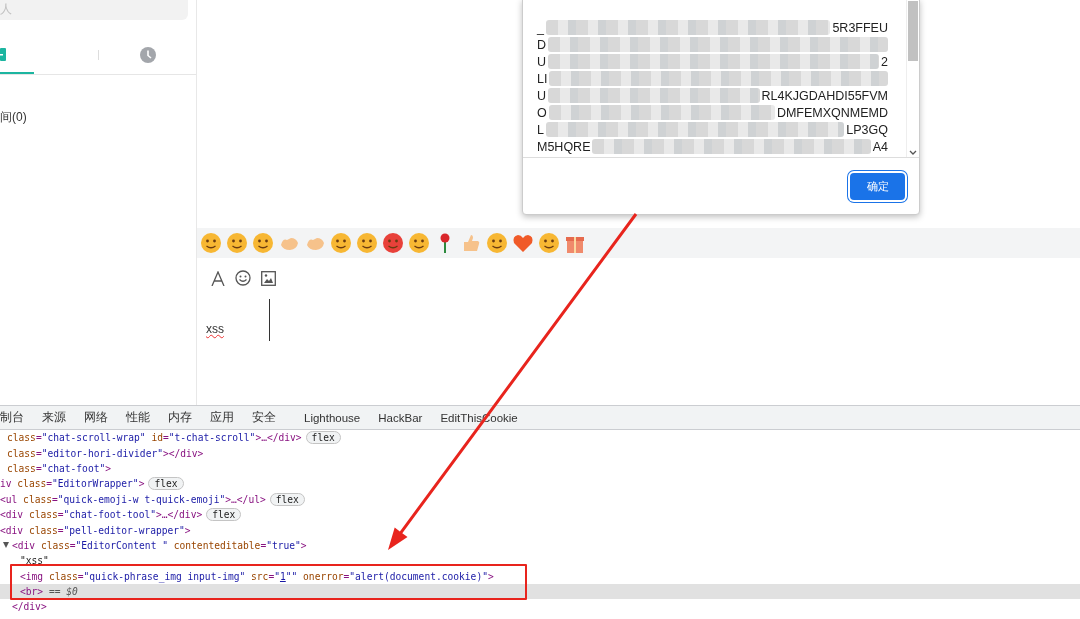 This screenshot has width=1080, height=619. What do you see at coordinates (95, 530) in the screenshot?
I see `code-text: <div class="pell-editor-wrapper">` at bounding box center [95, 530].